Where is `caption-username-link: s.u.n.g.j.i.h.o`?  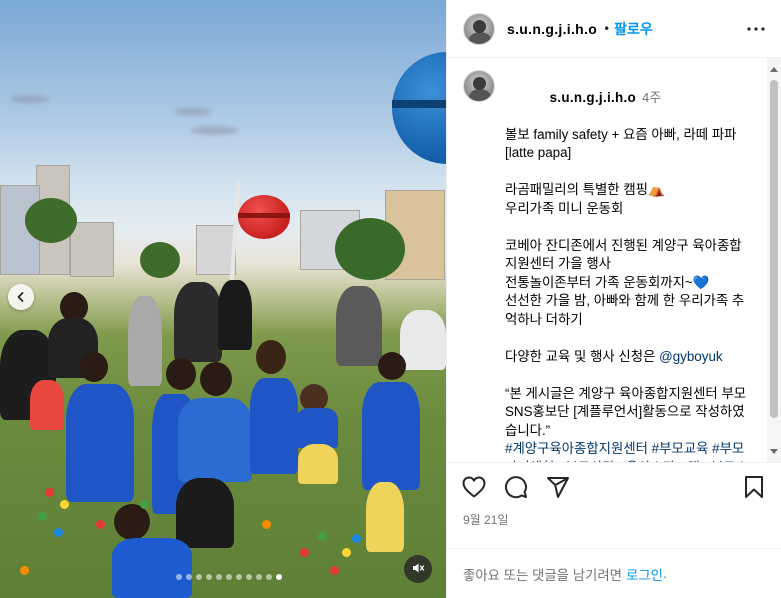
caption-username-link: s.u.n.g.j.i.h.o is located at coordinates (593, 97).